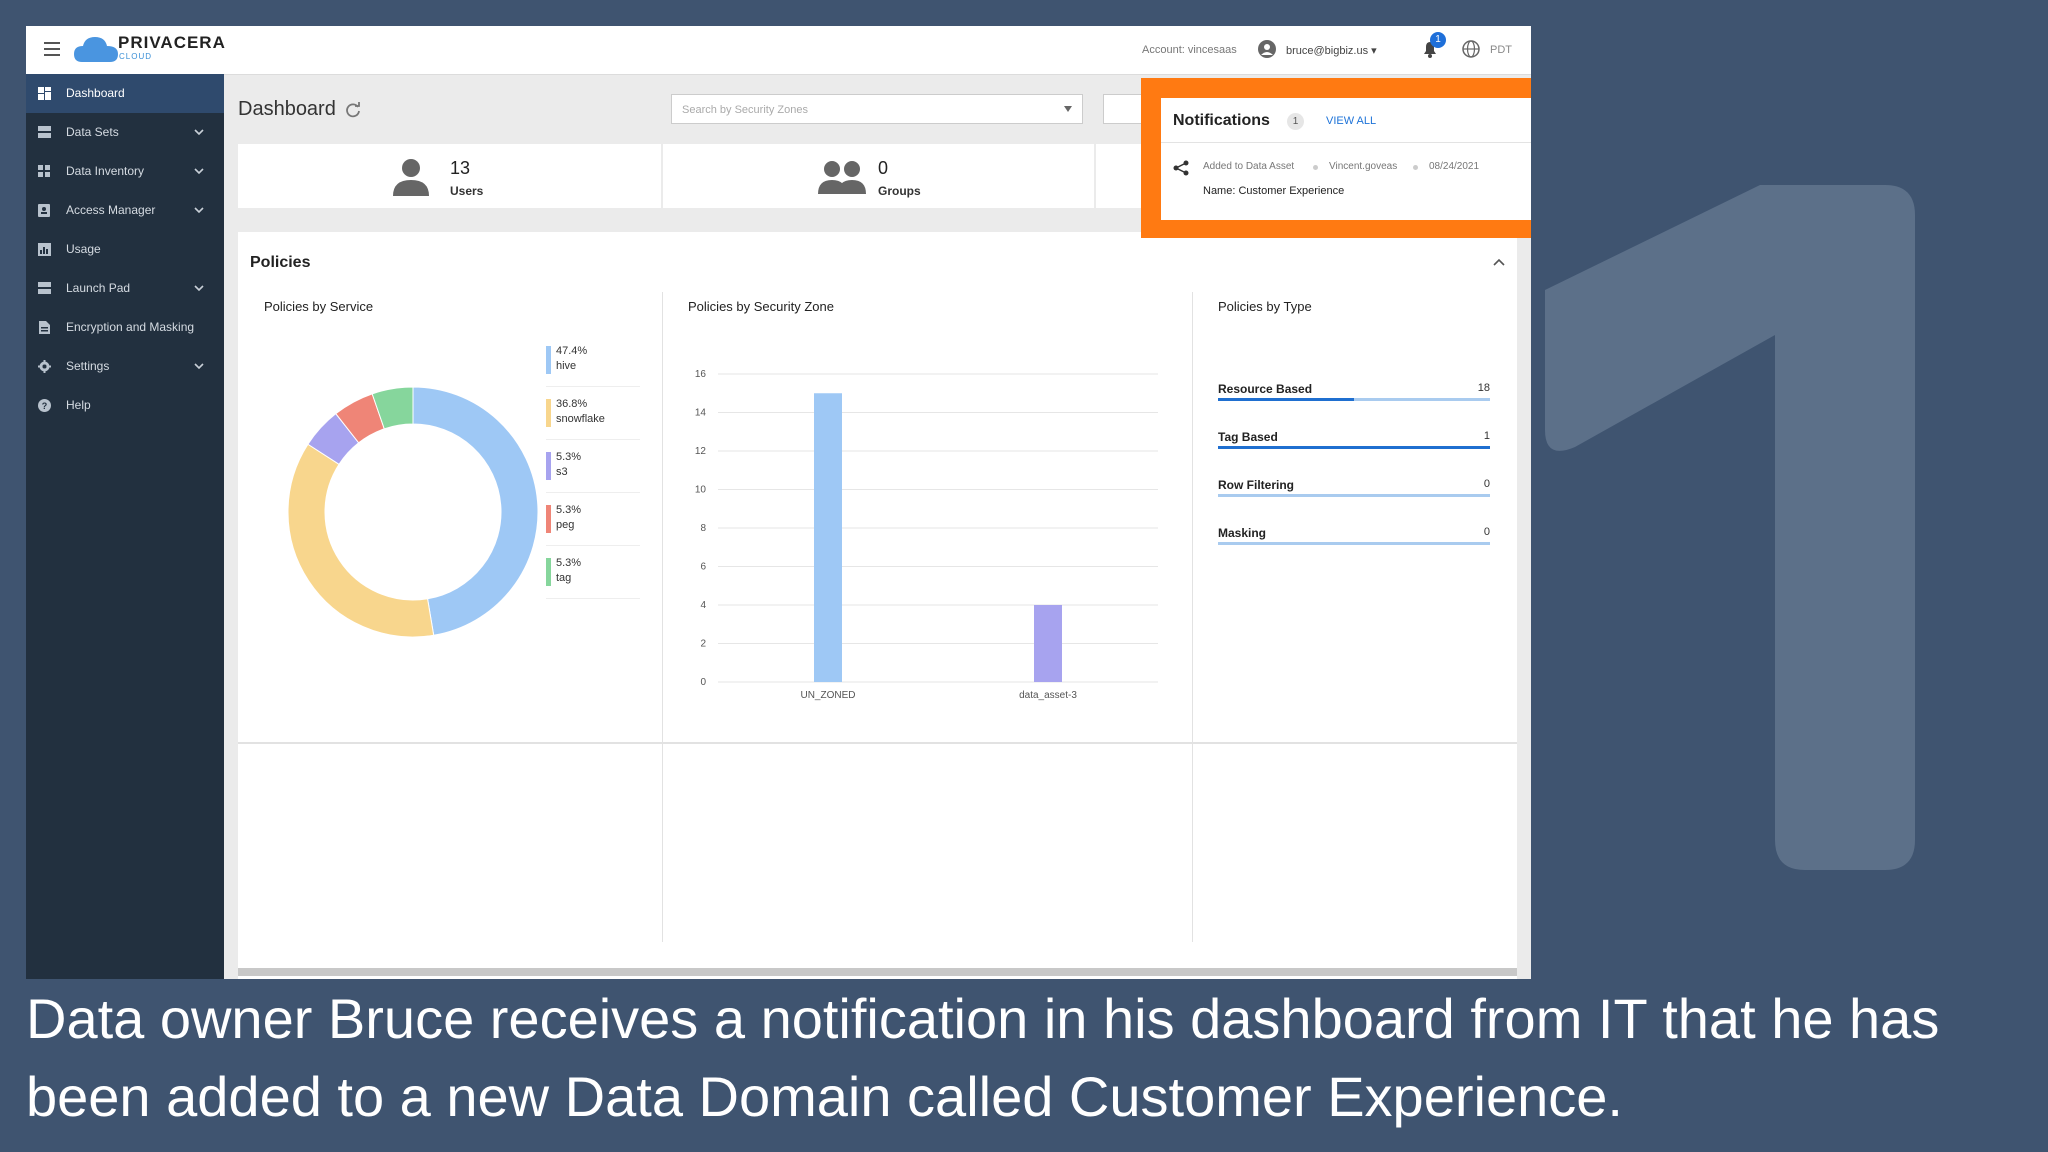 The image size is (2048, 1152). I want to click on security-zone-search: Search by Security Zones, so click(877, 109).